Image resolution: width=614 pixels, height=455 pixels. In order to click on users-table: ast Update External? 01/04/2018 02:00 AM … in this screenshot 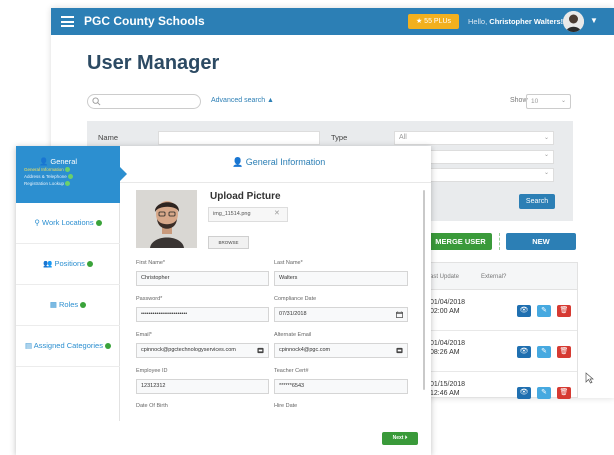, I will do `click(502, 330)`.